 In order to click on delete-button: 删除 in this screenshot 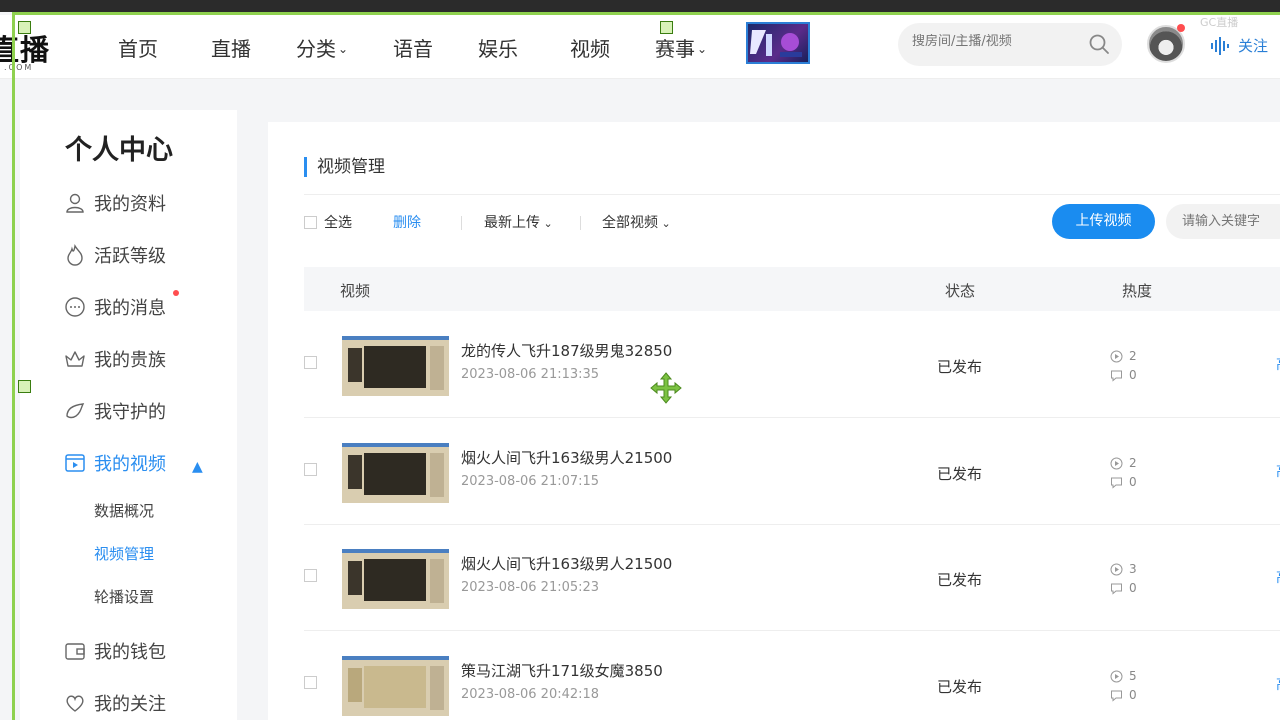, I will do `click(407, 222)`.